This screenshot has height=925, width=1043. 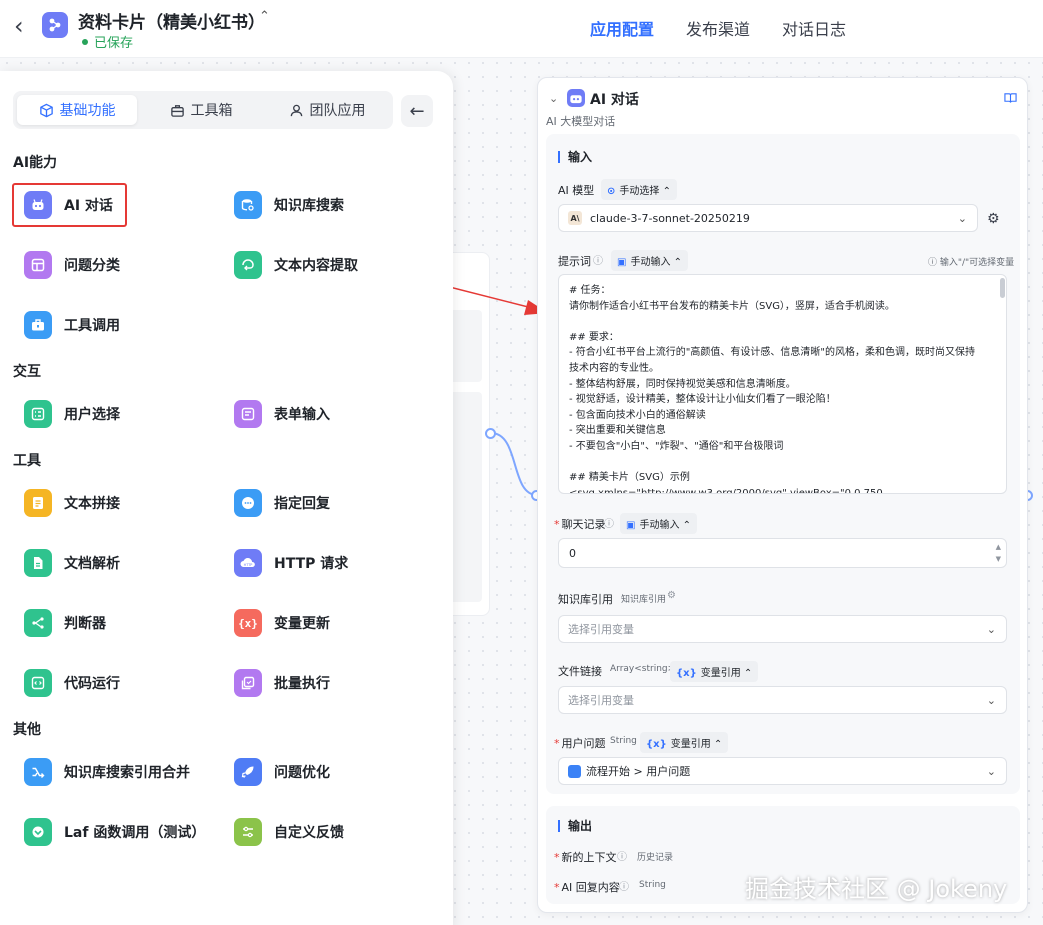 What do you see at coordinates (782, 553) in the screenshot?
I see `history-number-input: 0 ▲ ▼` at bounding box center [782, 553].